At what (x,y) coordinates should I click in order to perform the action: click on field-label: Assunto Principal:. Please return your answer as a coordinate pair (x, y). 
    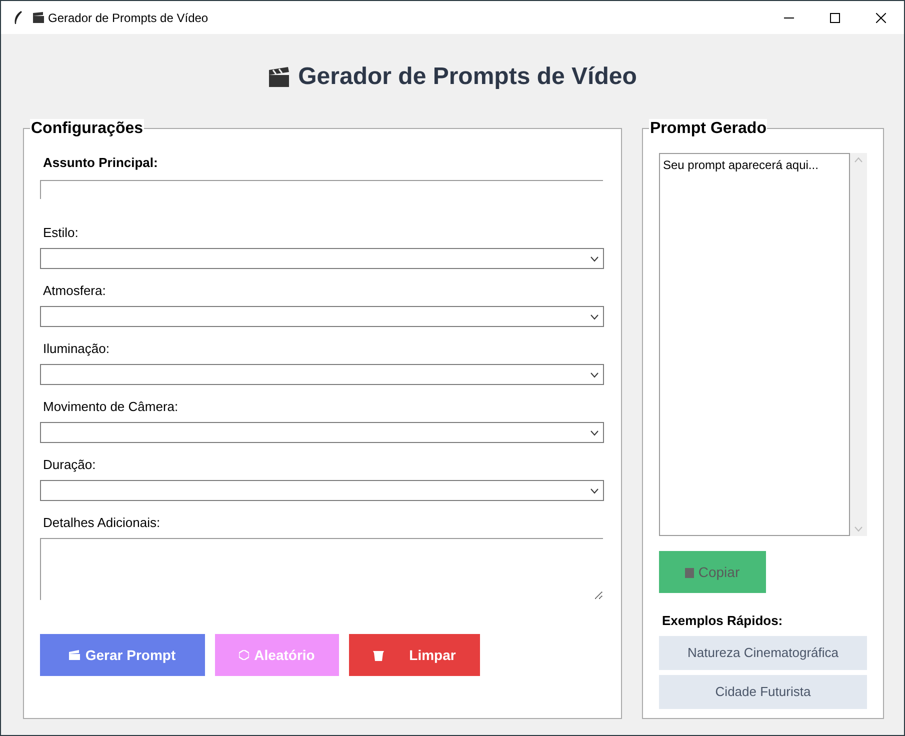
    Looking at the image, I should click on (101, 163).